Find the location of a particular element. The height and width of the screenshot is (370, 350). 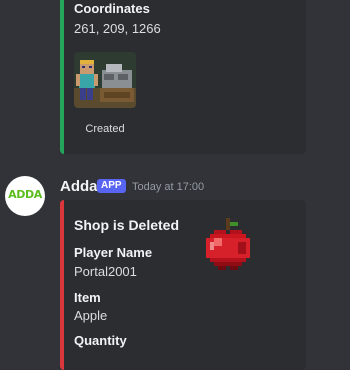

minecraft-shop-thumbnail-icon is located at coordinates (105, 80).